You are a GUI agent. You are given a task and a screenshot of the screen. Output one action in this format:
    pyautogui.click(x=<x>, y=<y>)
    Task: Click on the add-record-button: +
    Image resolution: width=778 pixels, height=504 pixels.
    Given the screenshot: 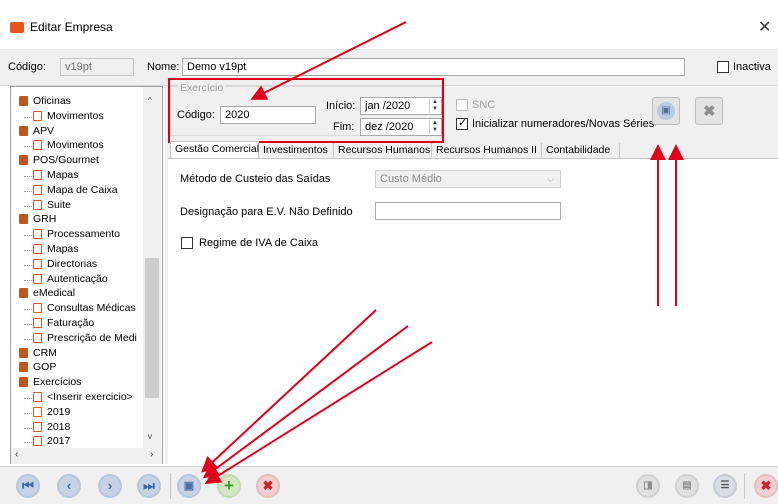 What is the action you would take?
    pyautogui.click(x=229, y=486)
    